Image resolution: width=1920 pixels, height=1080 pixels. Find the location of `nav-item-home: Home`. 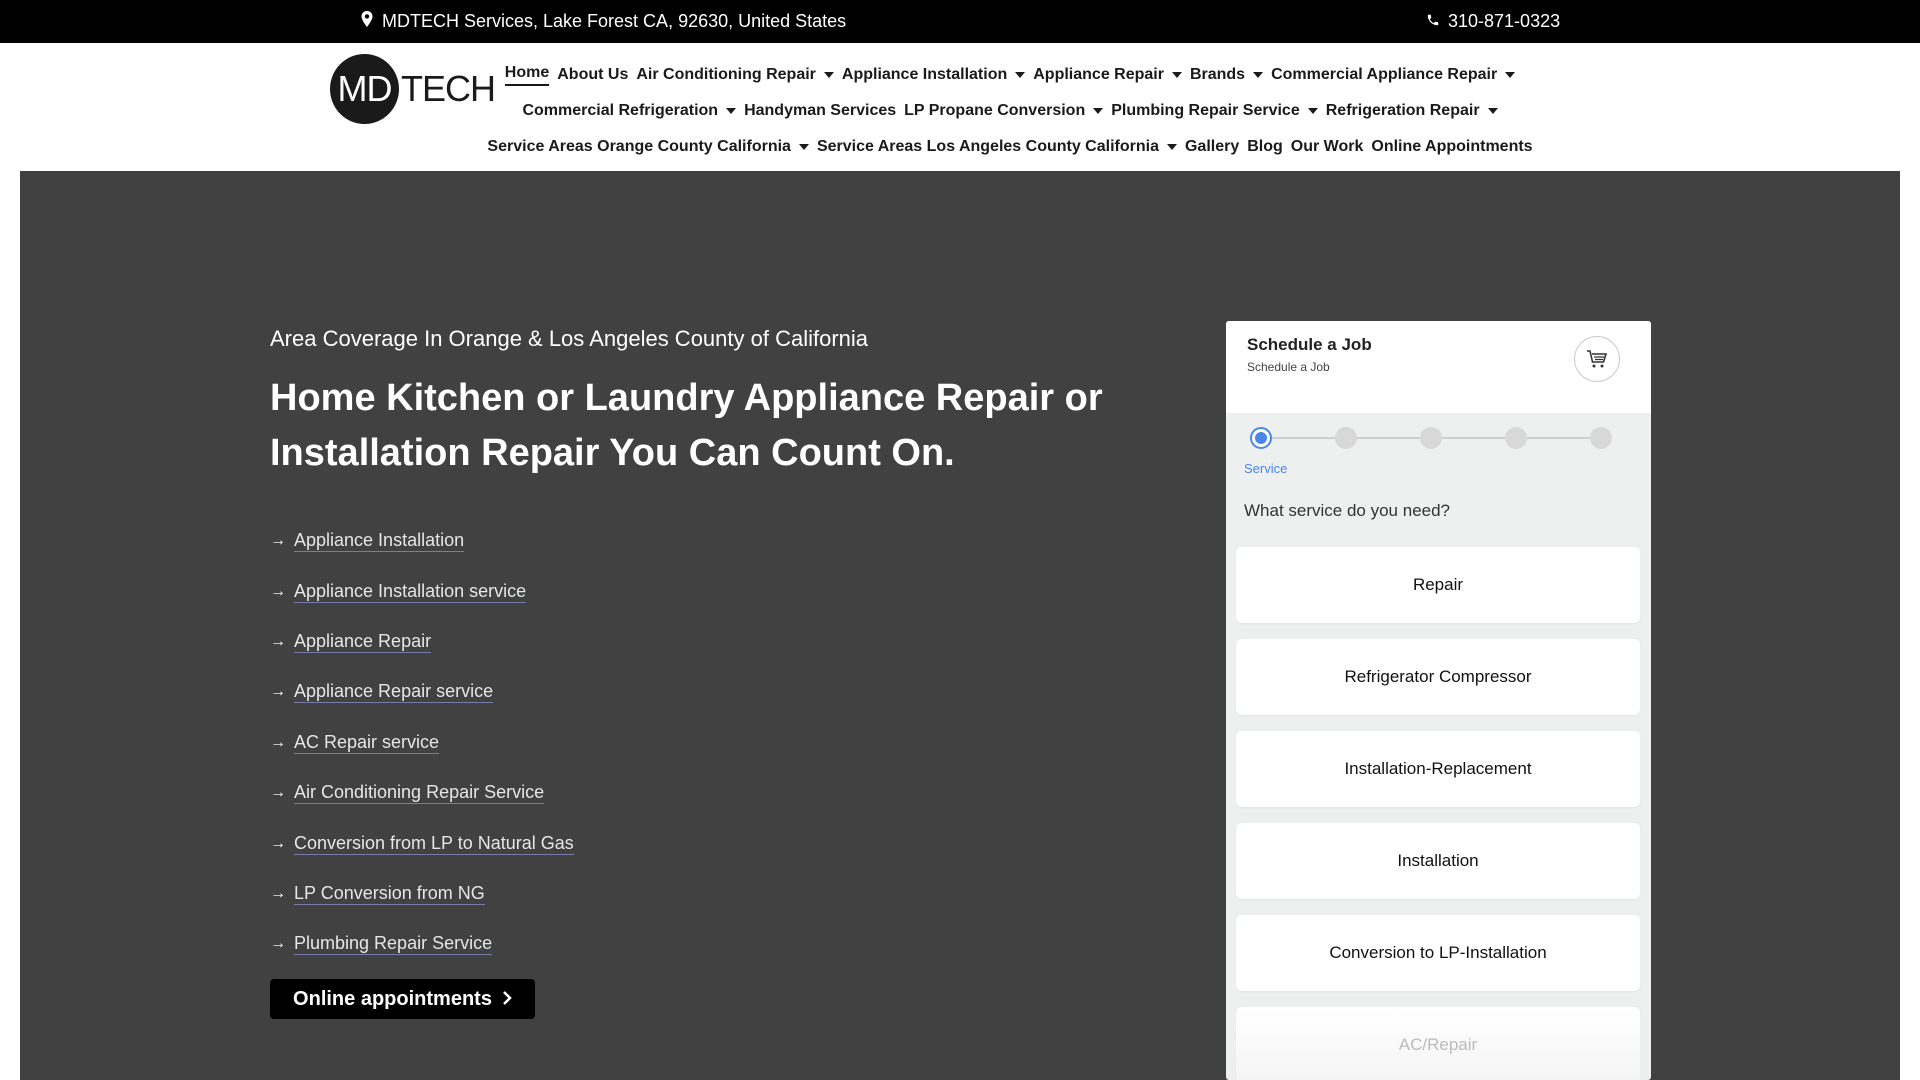

nav-item-home: Home is located at coordinates (527, 75).